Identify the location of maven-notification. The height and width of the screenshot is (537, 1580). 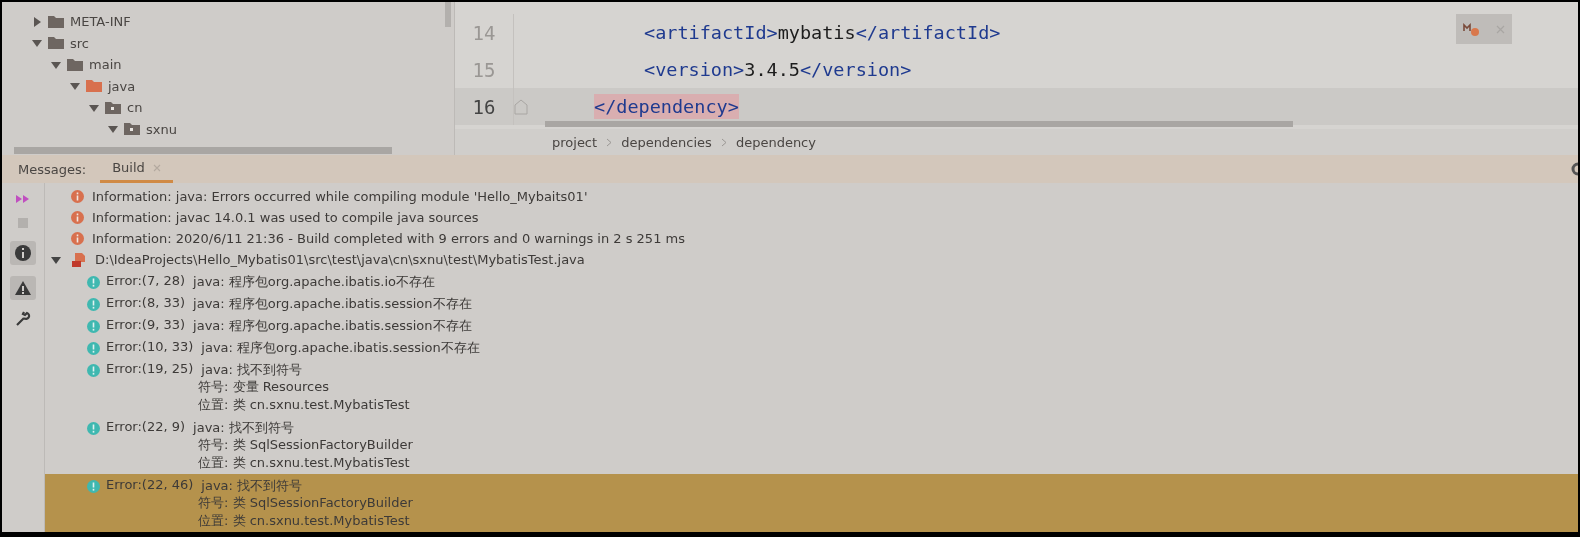
(1484, 29).